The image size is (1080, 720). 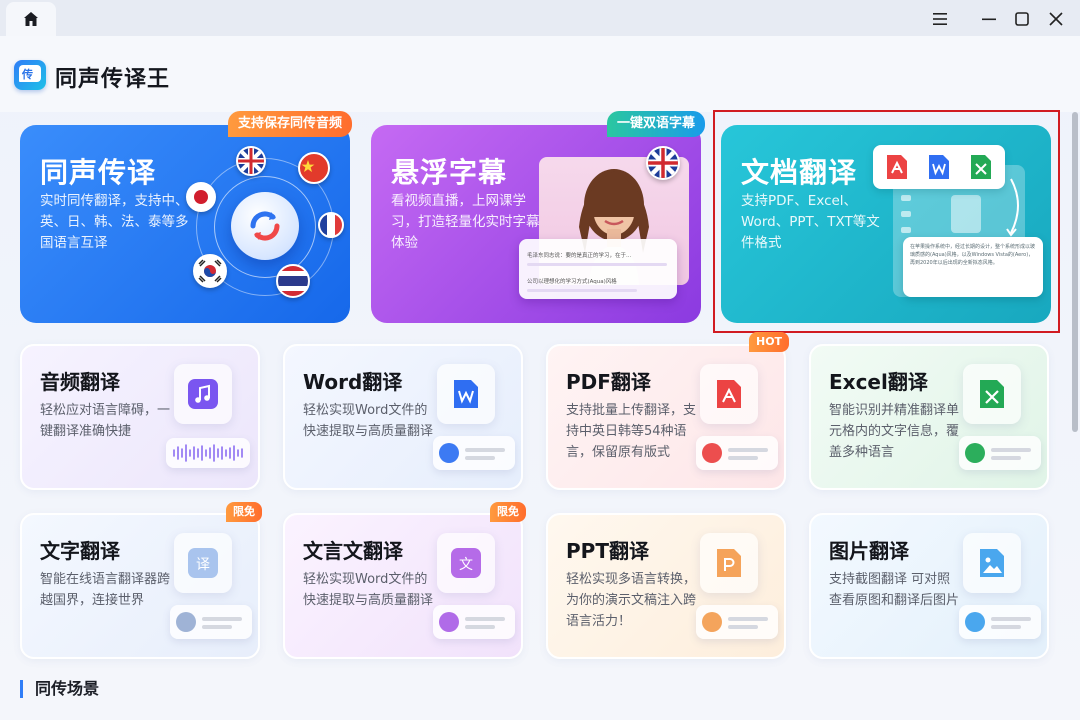 I want to click on card-title: 图片翻译, so click(x=869, y=551).